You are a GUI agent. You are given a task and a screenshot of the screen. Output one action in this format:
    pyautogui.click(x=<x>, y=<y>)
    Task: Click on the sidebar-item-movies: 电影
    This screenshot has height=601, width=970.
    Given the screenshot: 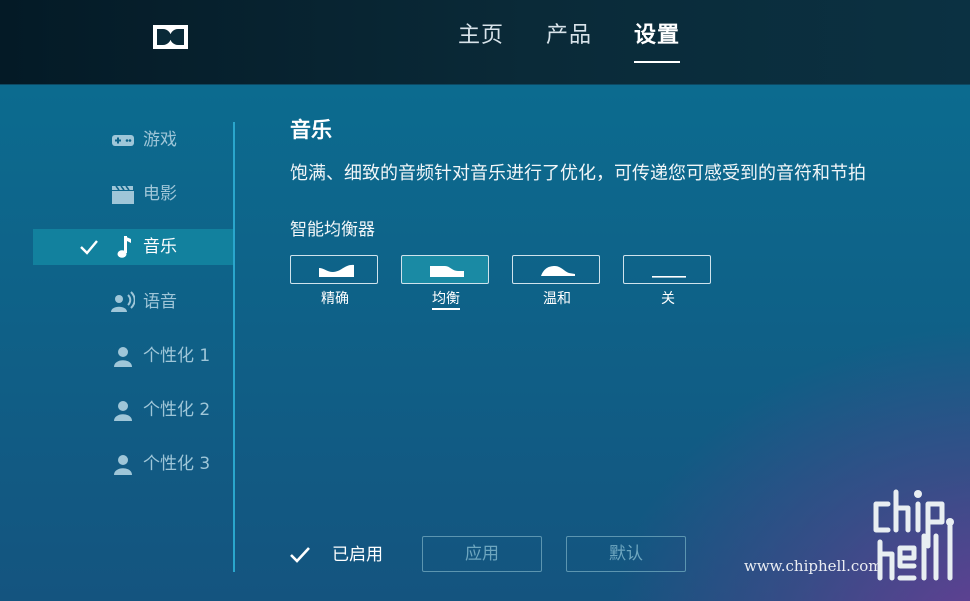 What is the action you would take?
    pyautogui.click(x=133, y=194)
    